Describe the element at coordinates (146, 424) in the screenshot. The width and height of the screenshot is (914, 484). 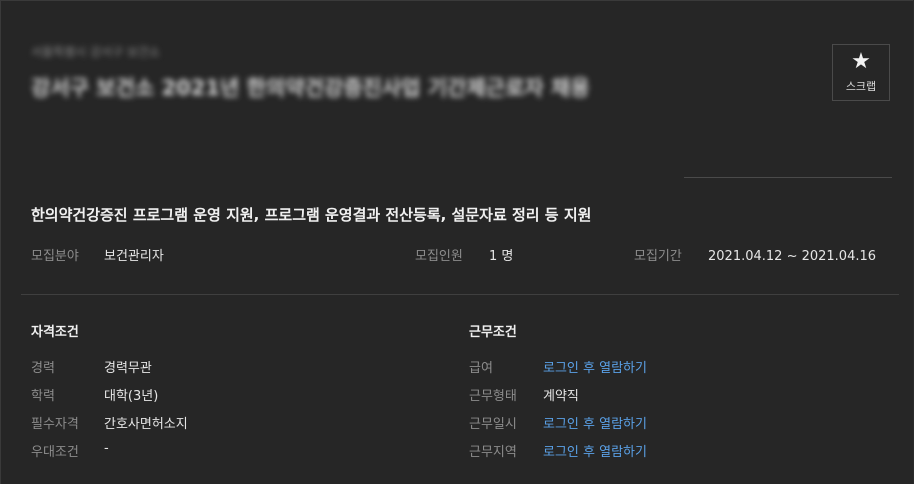
I see `qualification-value: 간호사면허소지` at that location.